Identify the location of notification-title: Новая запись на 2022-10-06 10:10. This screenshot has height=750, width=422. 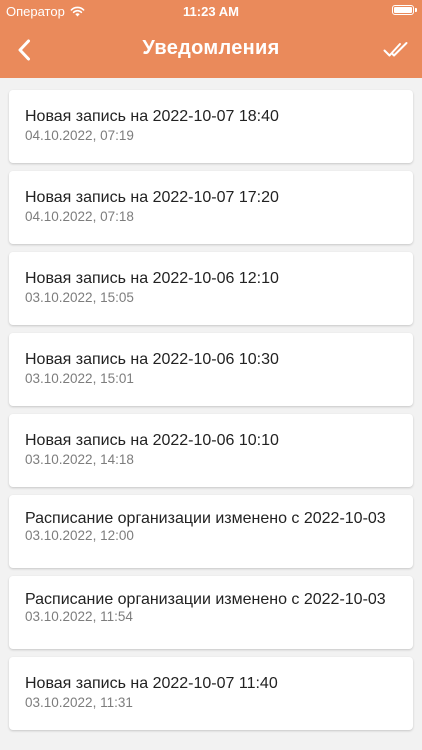
(152, 440).